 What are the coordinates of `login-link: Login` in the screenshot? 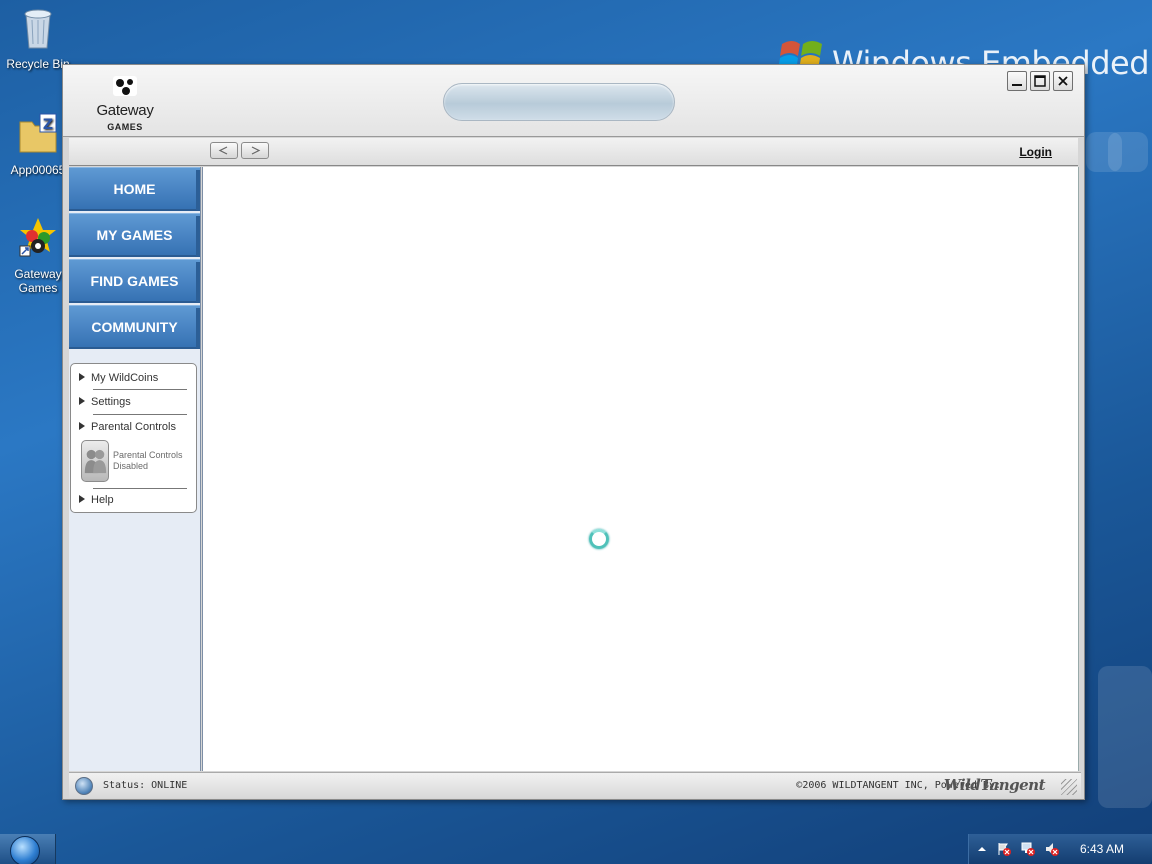 It's located at (1035, 152).